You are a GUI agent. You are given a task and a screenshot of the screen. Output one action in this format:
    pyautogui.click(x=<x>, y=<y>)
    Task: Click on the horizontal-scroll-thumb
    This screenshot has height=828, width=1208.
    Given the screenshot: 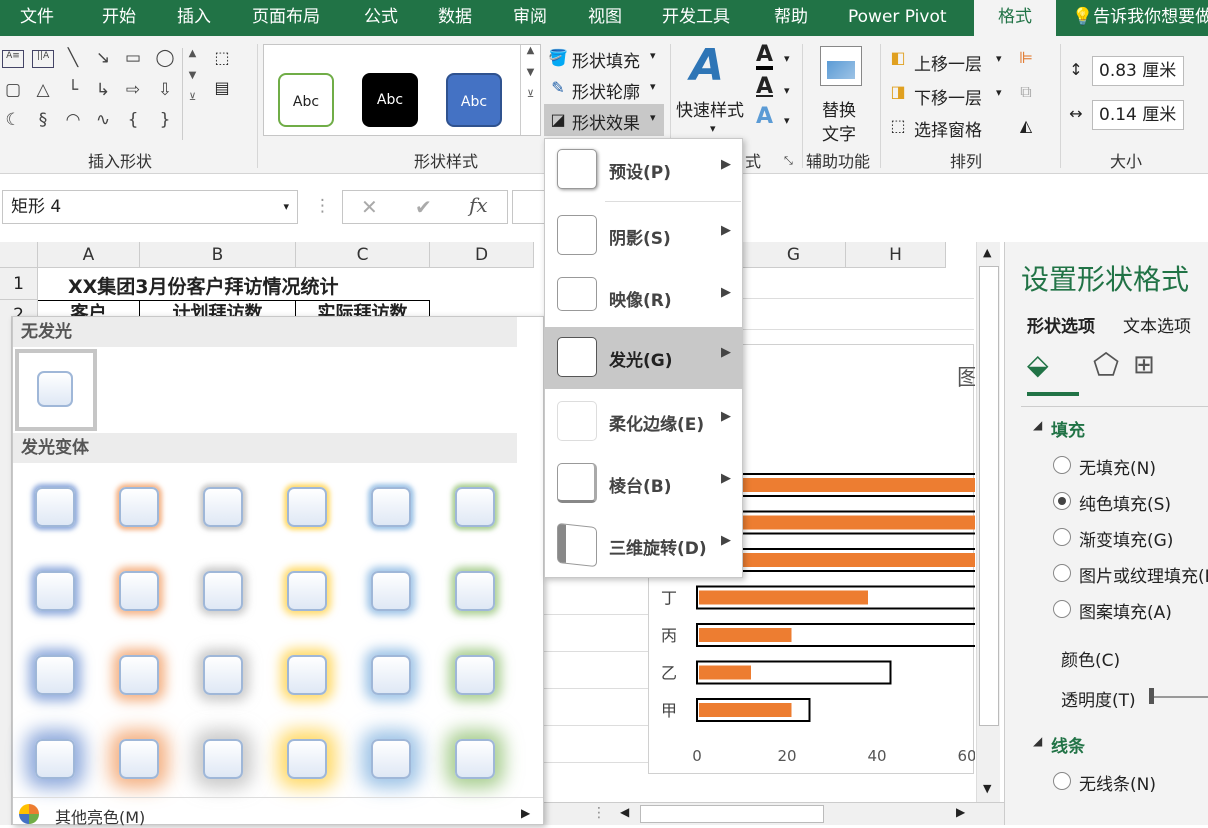 What is the action you would take?
    pyautogui.click(x=732, y=814)
    